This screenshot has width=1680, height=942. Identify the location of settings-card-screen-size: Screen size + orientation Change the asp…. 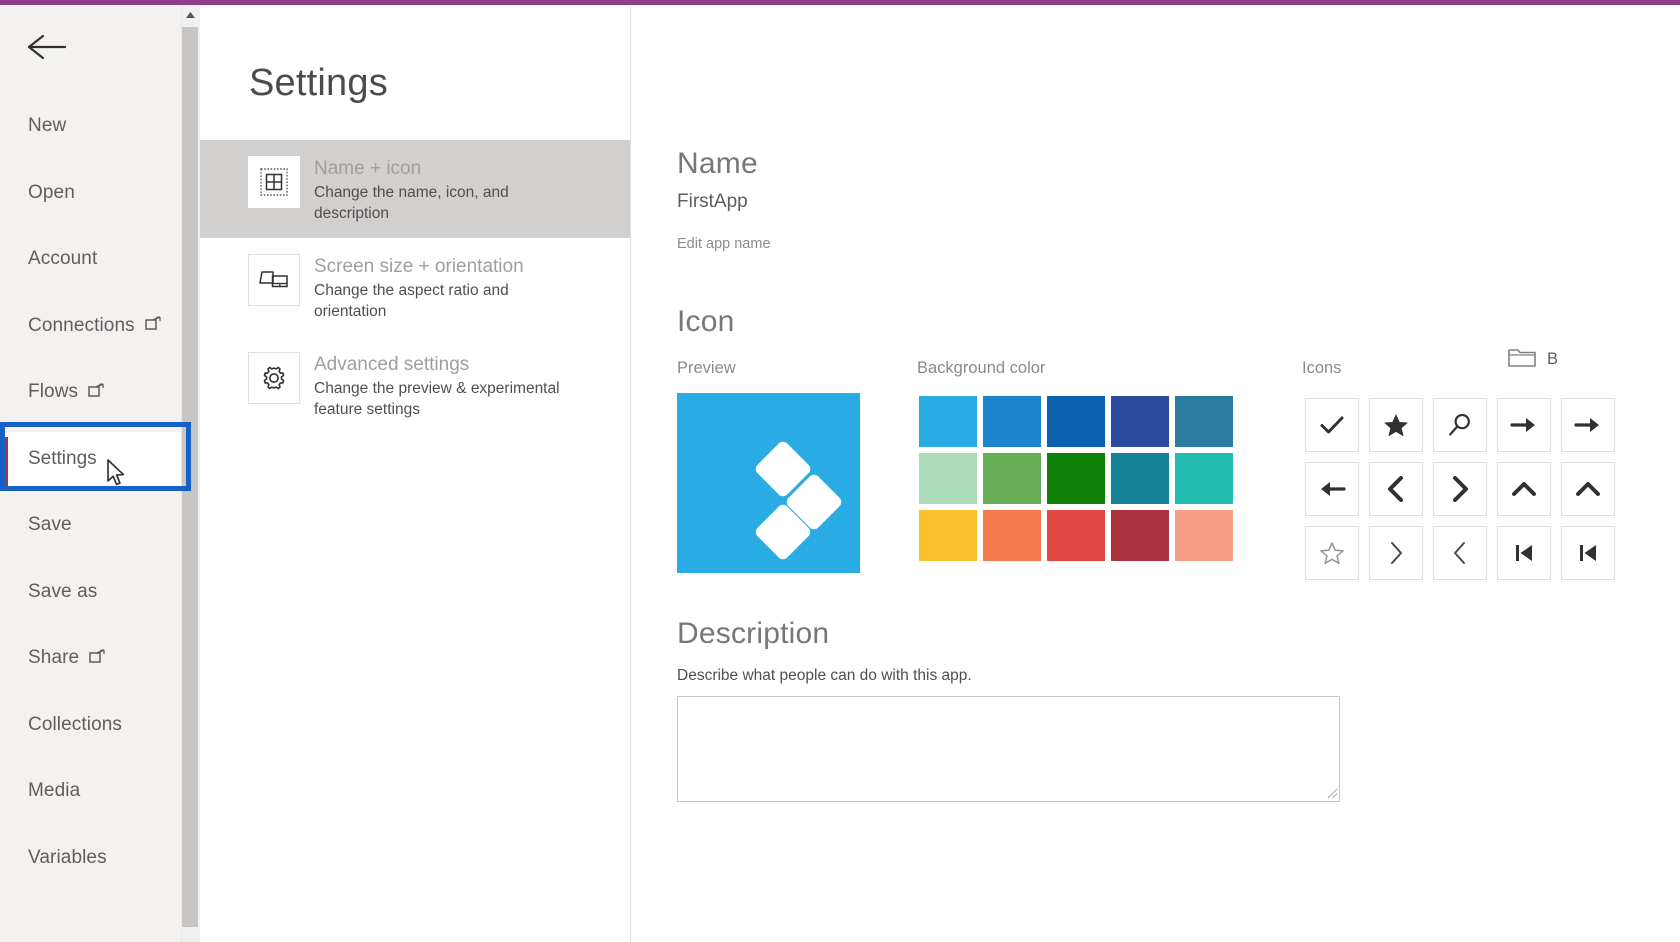
(415, 287).